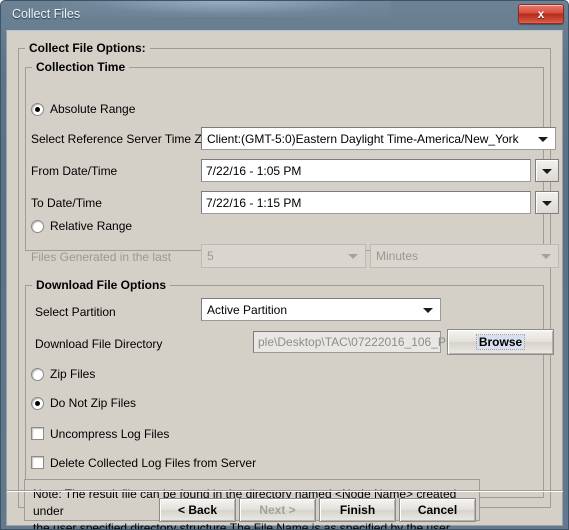 Image resolution: width=569 pixels, height=530 pixels. Describe the element at coordinates (87, 48) in the screenshot. I see `collect-file-options-title: Collect File Options:` at that location.